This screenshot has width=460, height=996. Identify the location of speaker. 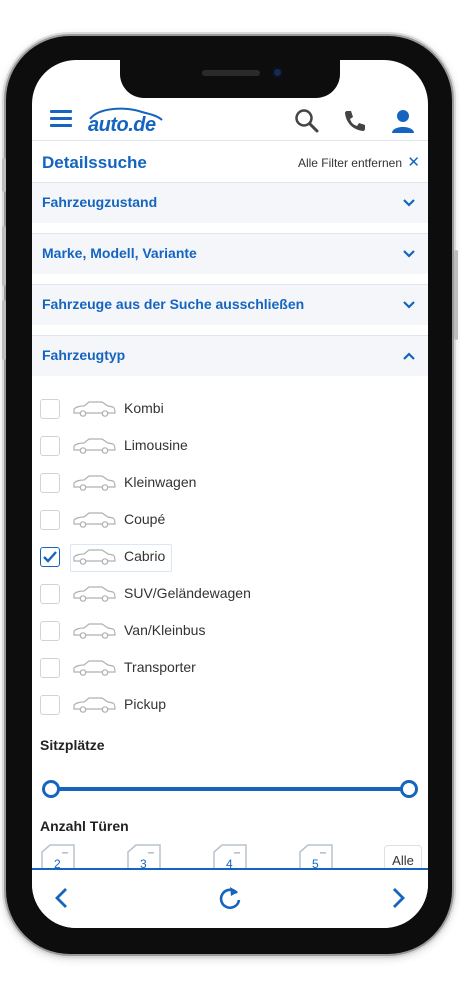
(231, 73).